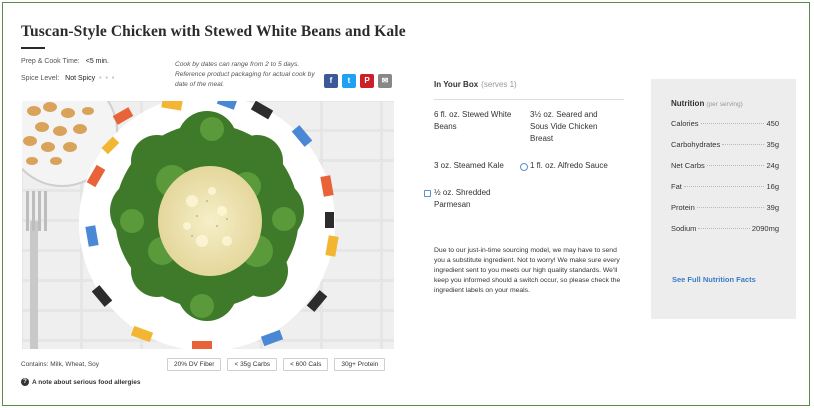  What do you see at coordinates (772, 165) in the screenshot?
I see `nutrient-value: 24g` at bounding box center [772, 165].